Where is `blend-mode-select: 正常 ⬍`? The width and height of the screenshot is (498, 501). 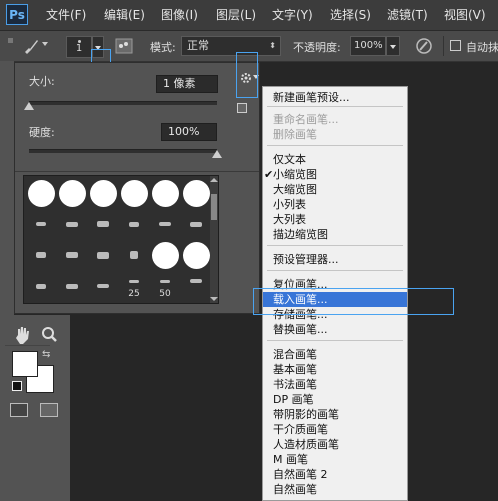
blend-mode-select: 正常 ⬍ is located at coordinates (231, 46).